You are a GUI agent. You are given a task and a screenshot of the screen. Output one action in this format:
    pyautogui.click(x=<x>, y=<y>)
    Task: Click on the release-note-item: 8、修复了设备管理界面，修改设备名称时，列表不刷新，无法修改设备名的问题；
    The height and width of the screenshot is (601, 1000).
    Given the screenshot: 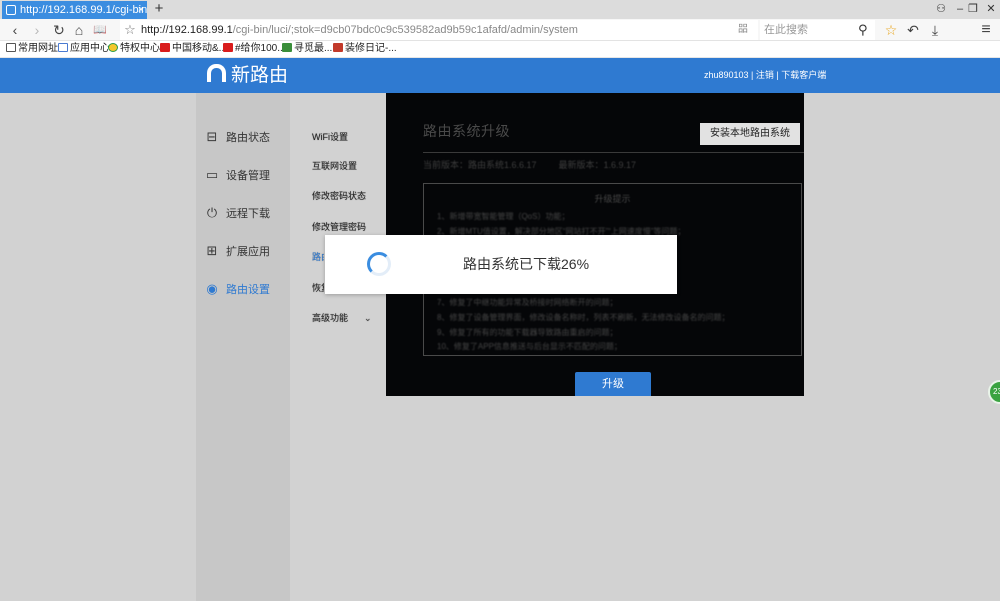 What is the action you would take?
    pyautogui.click(x=583, y=317)
    